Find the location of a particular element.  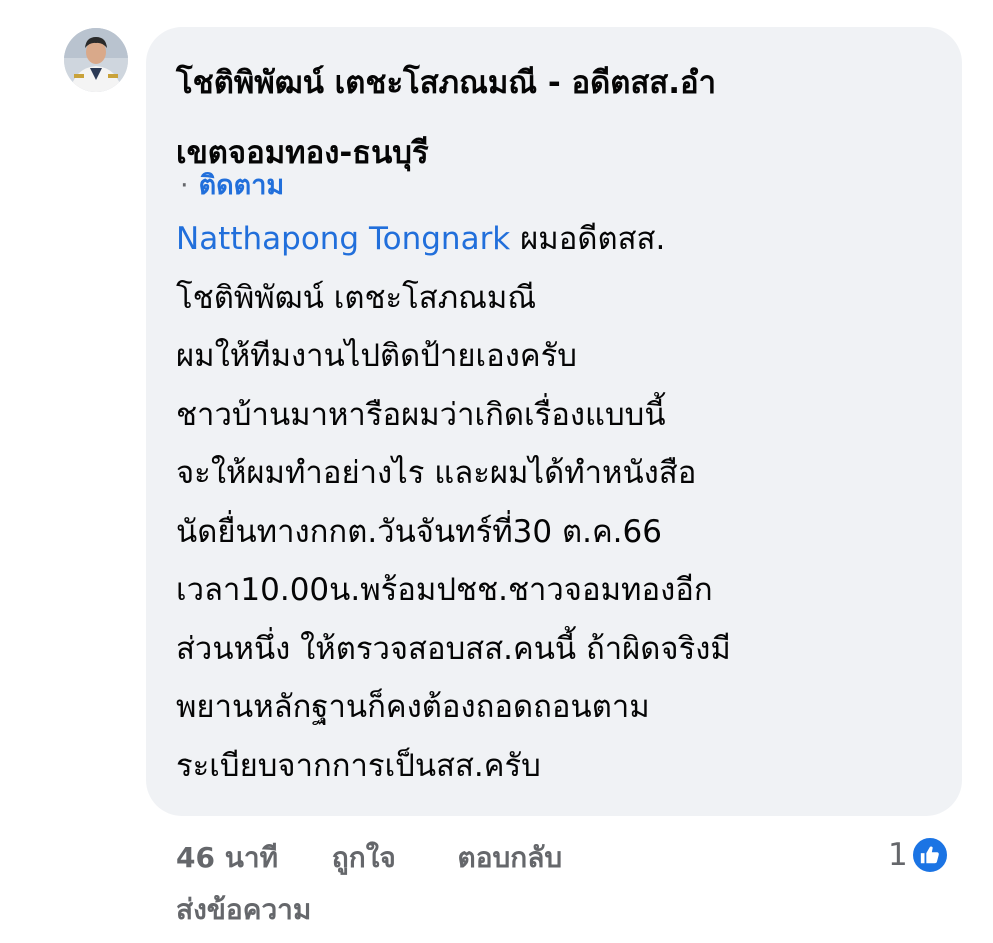

comment-line-5: จะให้ผมทำอย่างไร และผมได้ทำหนังสือ is located at coordinates (436, 473).